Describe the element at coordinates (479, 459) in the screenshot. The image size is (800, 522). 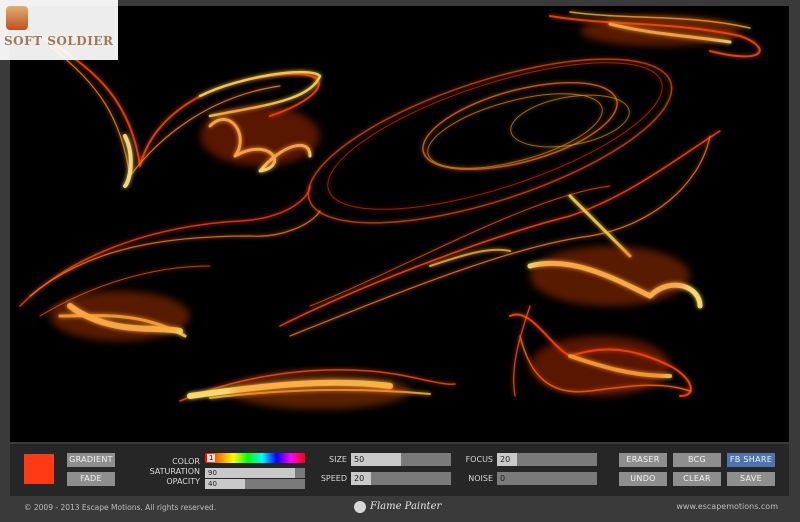
I see `focus-label: FOCUS` at that location.